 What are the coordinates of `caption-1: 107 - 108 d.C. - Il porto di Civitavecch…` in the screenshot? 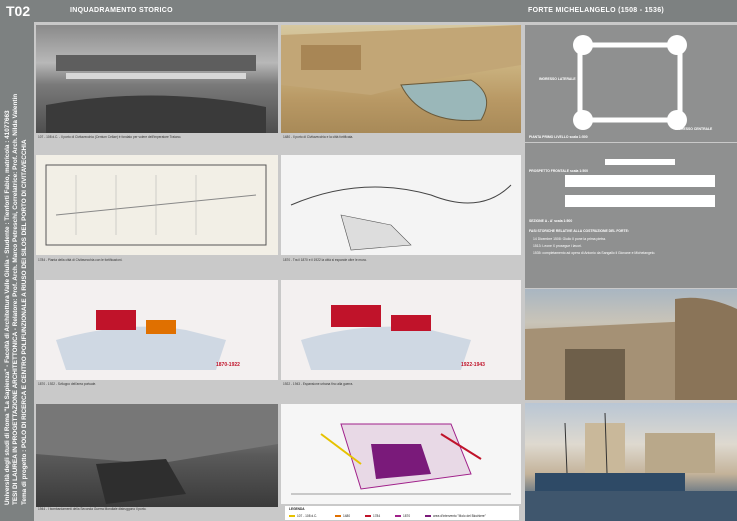 It's located at (110, 137).